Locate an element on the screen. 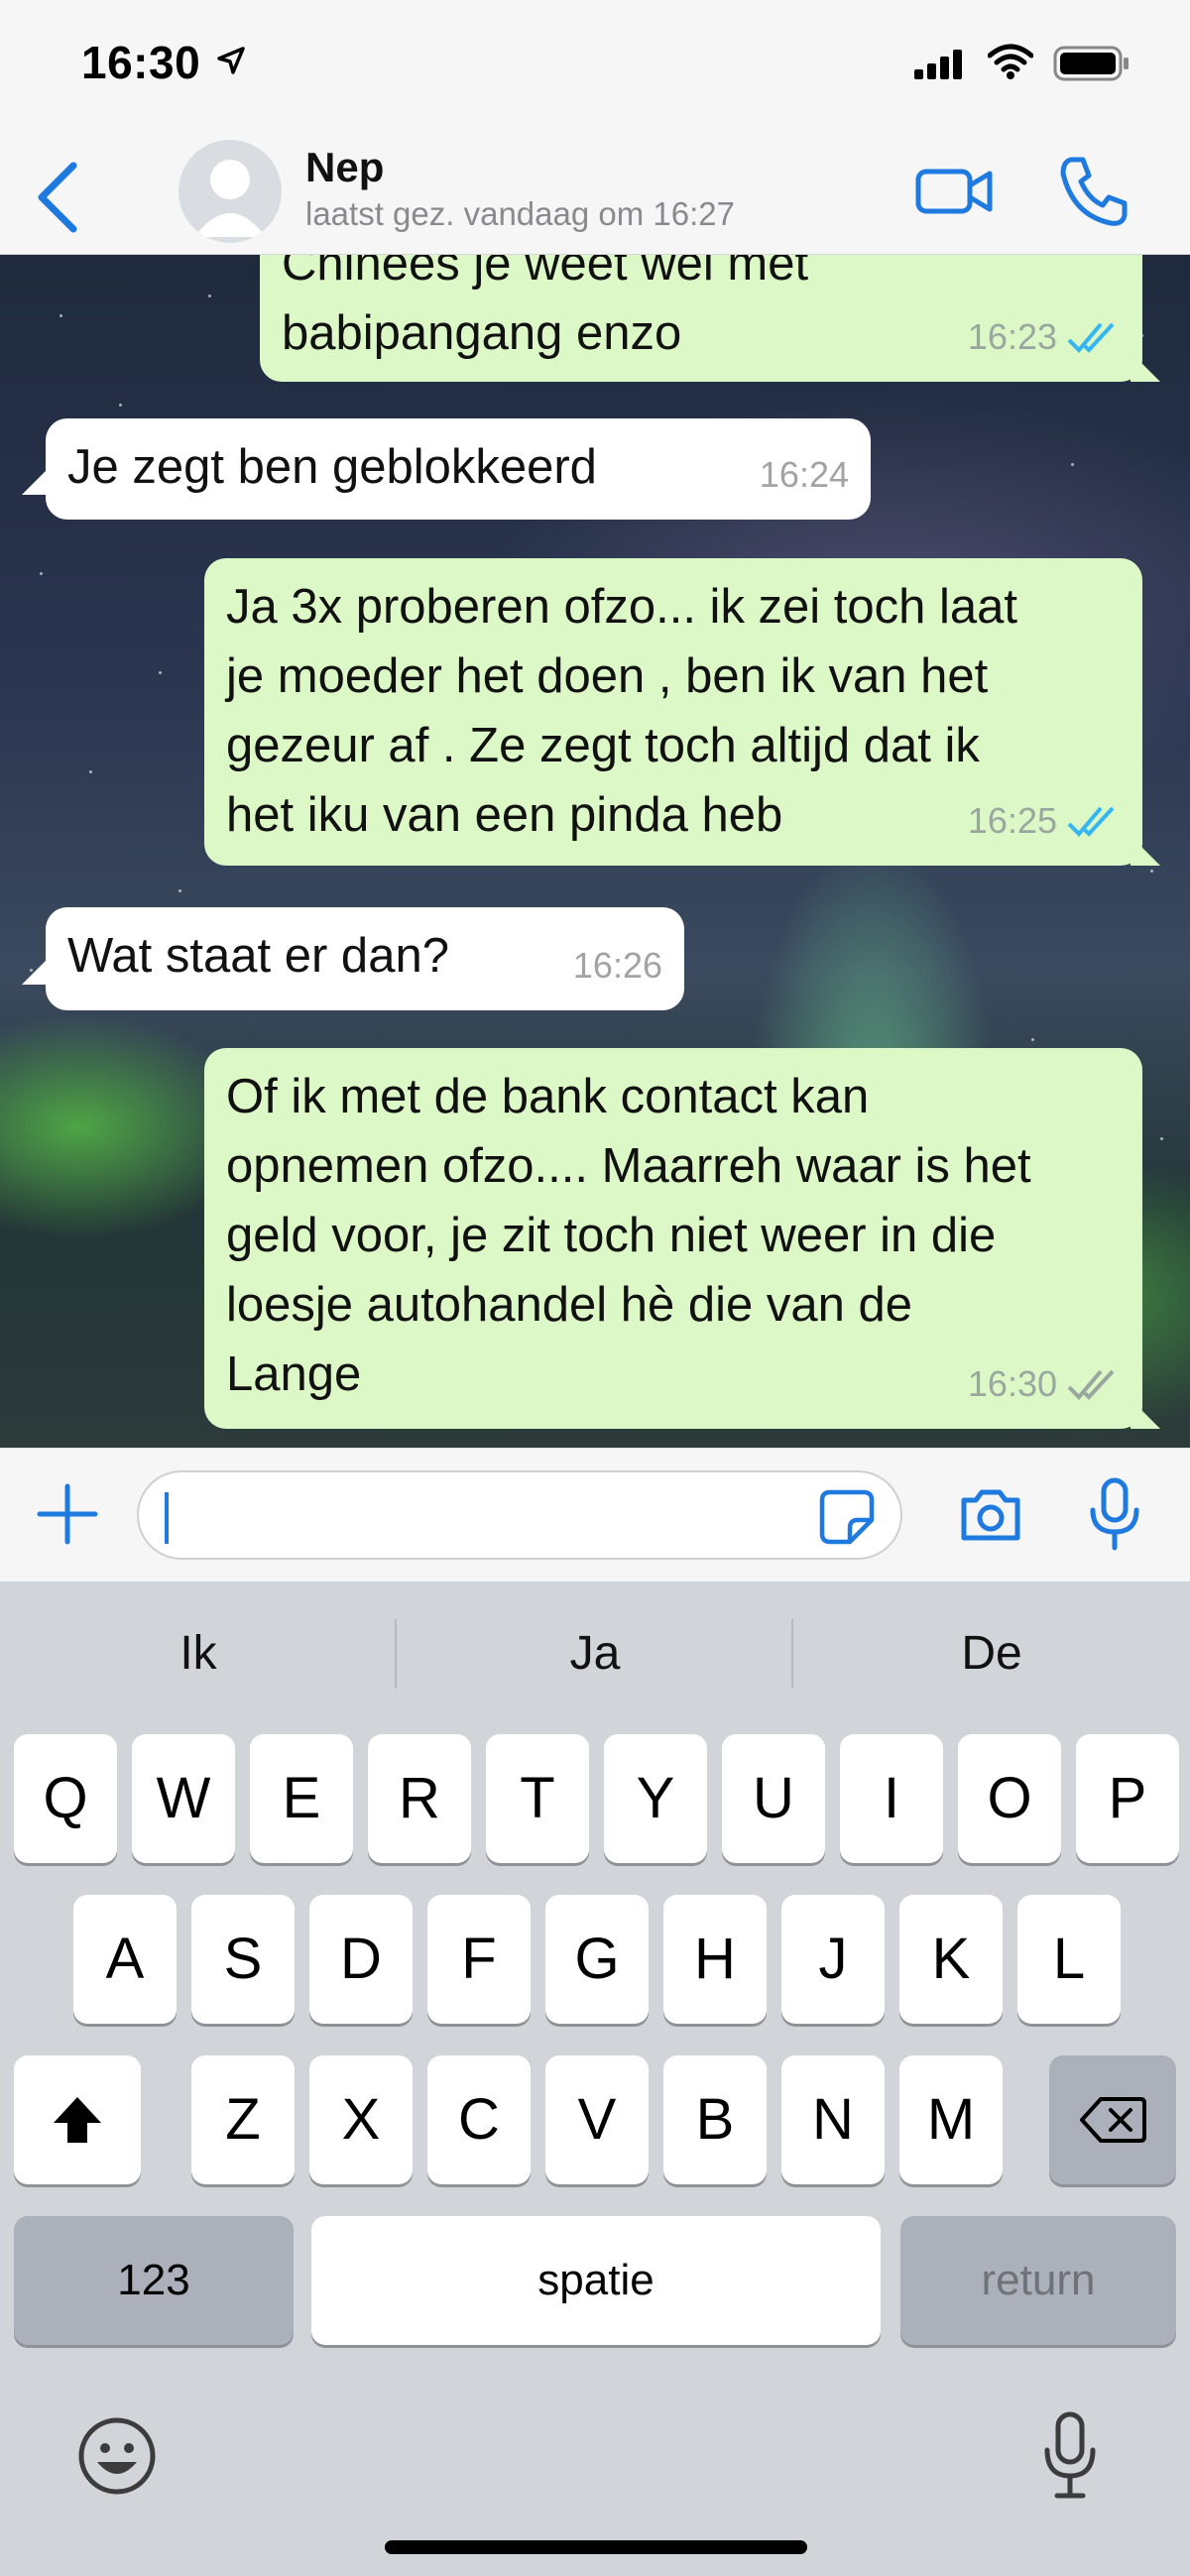 Image resolution: width=1190 pixels, height=2576 pixels. backspace-icon is located at coordinates (1113, 2120).